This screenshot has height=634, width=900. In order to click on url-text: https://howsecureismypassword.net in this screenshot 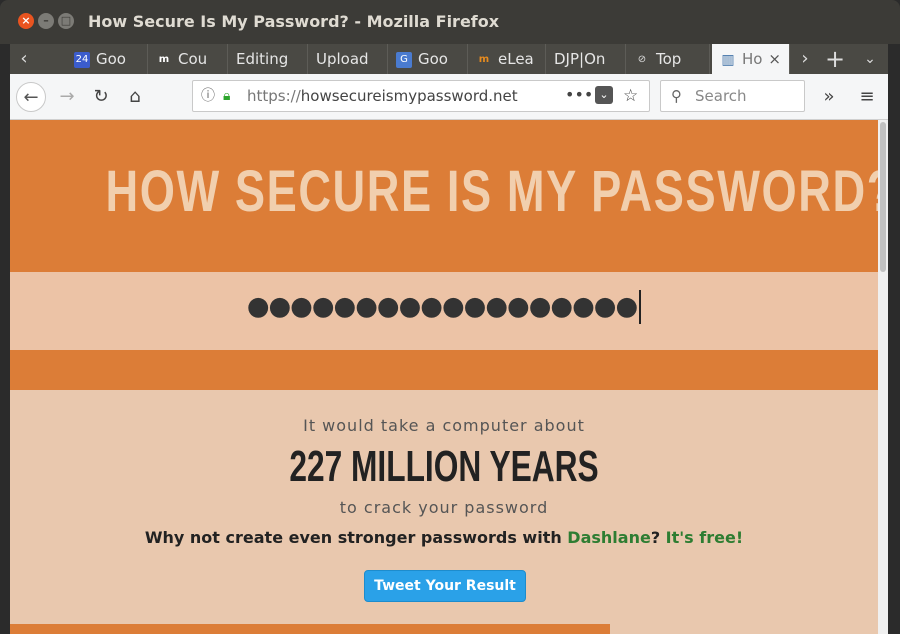, I will do `click(382, 96)`.